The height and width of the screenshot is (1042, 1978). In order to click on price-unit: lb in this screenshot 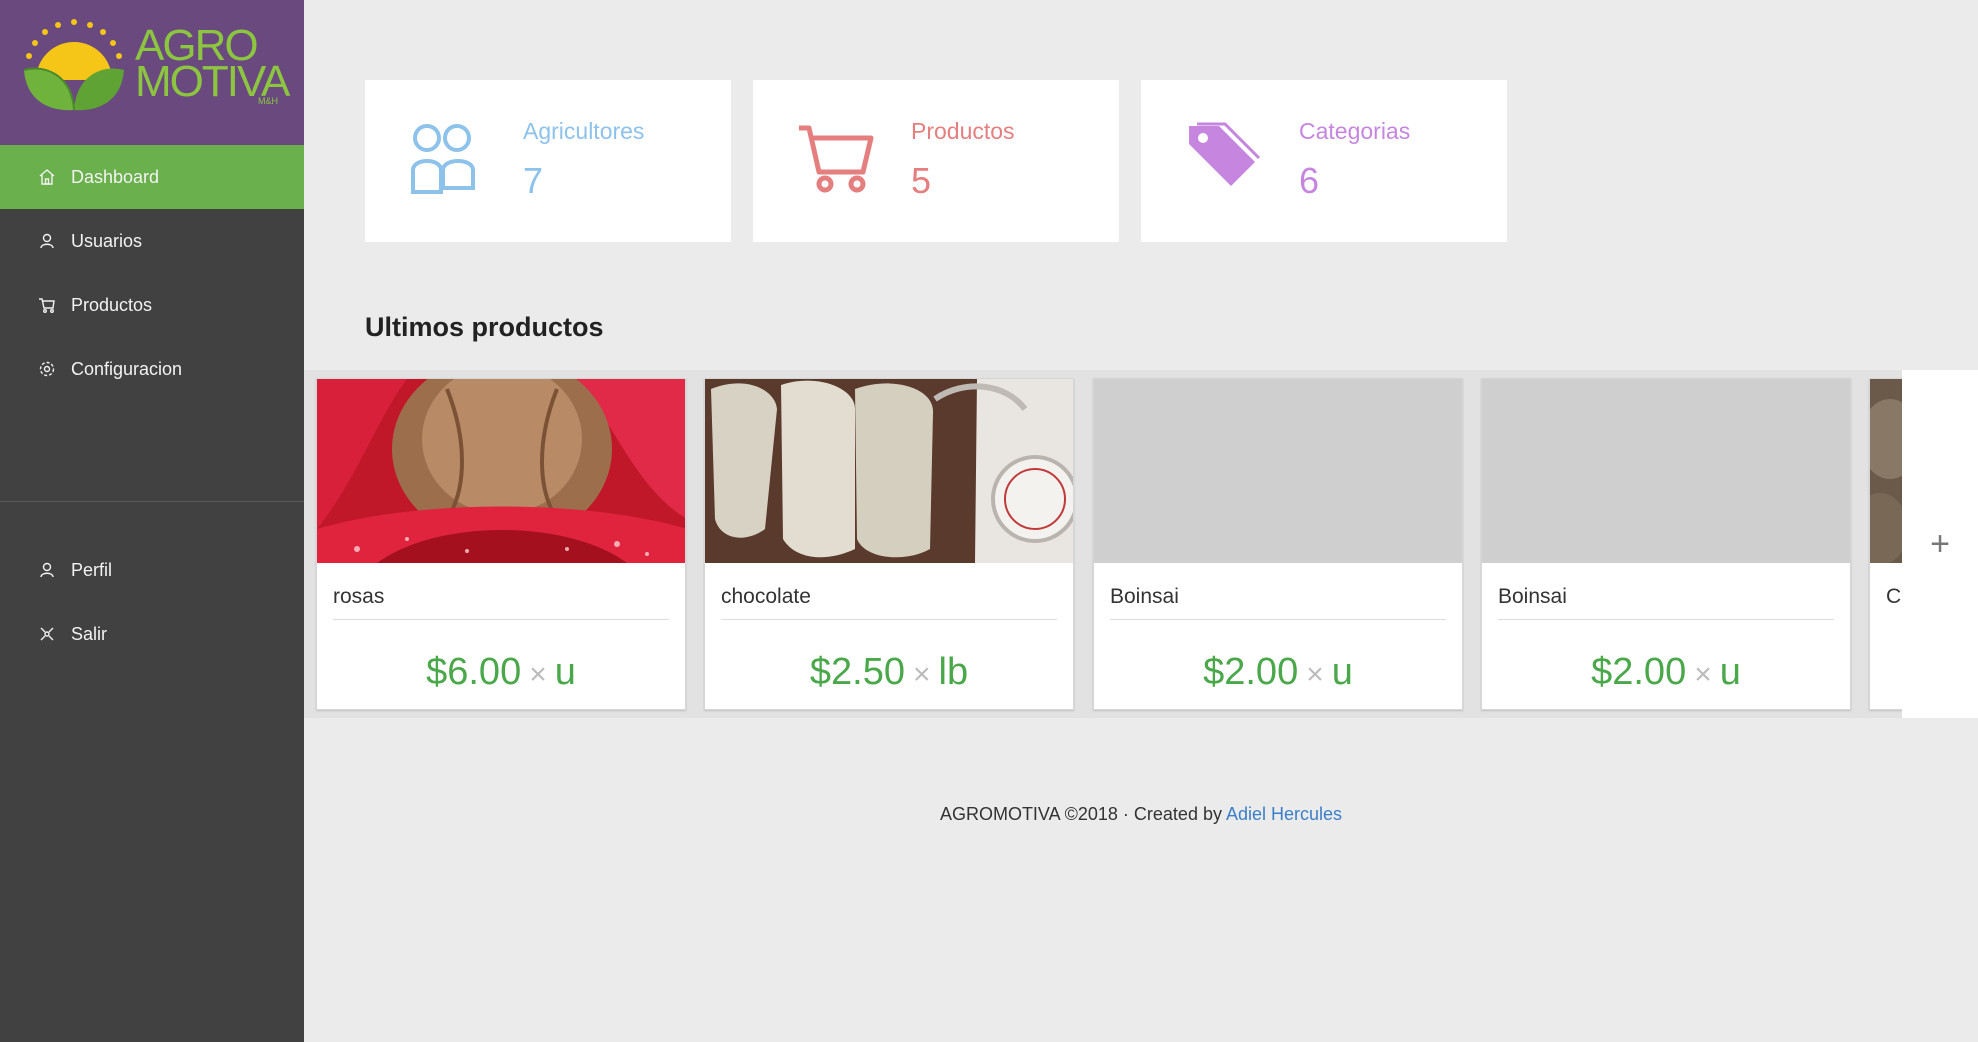, I will do `click(953, 672)`.